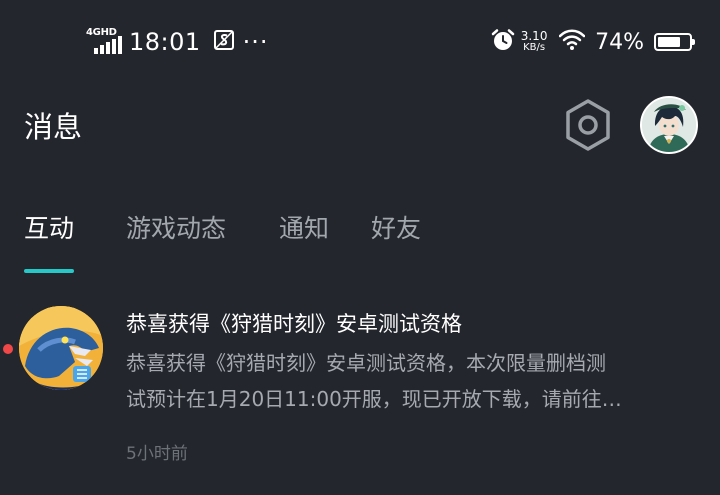 Image resolution: width=720 pixels, height=495 pixels. What do you see at coordinates (593, 42) in the screenshot?
I see `status-bar-right: 3.10 KB/s 74%` at bounding box center [593, 42].